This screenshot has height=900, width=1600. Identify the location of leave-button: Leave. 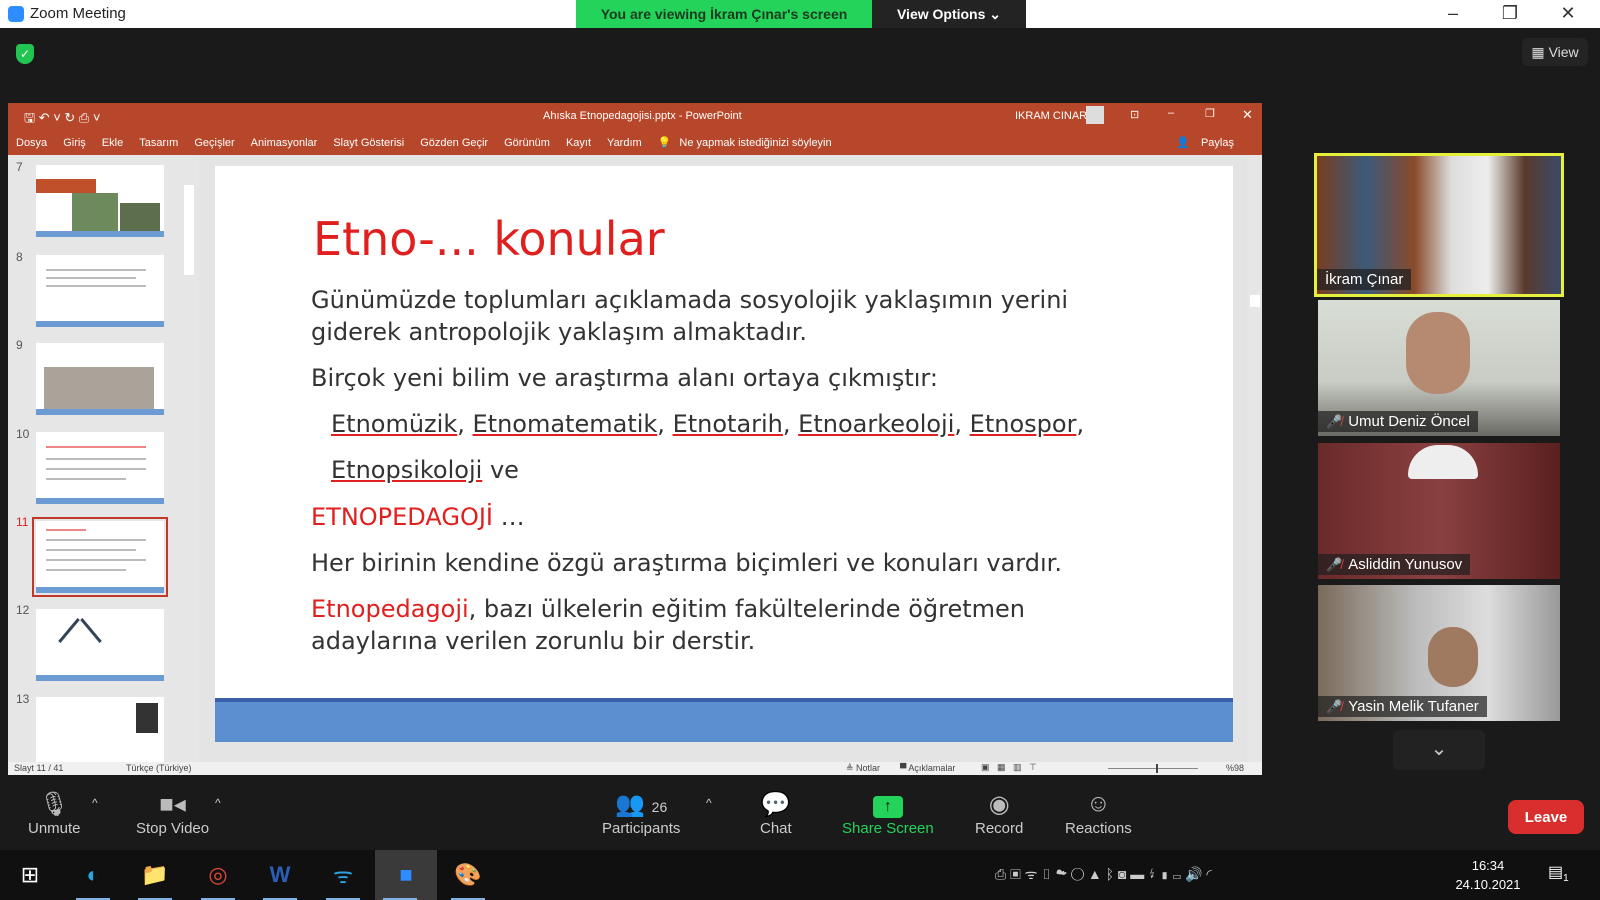
(1546, 817).